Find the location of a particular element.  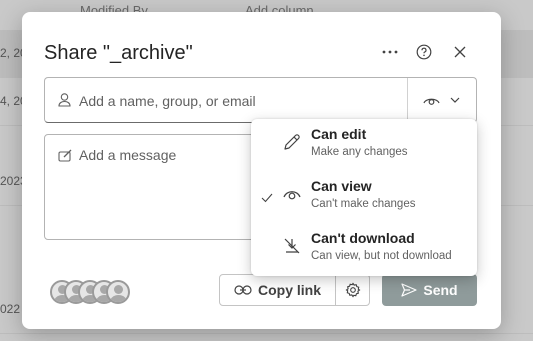

more-options-button is located at coordinates (390, 52).